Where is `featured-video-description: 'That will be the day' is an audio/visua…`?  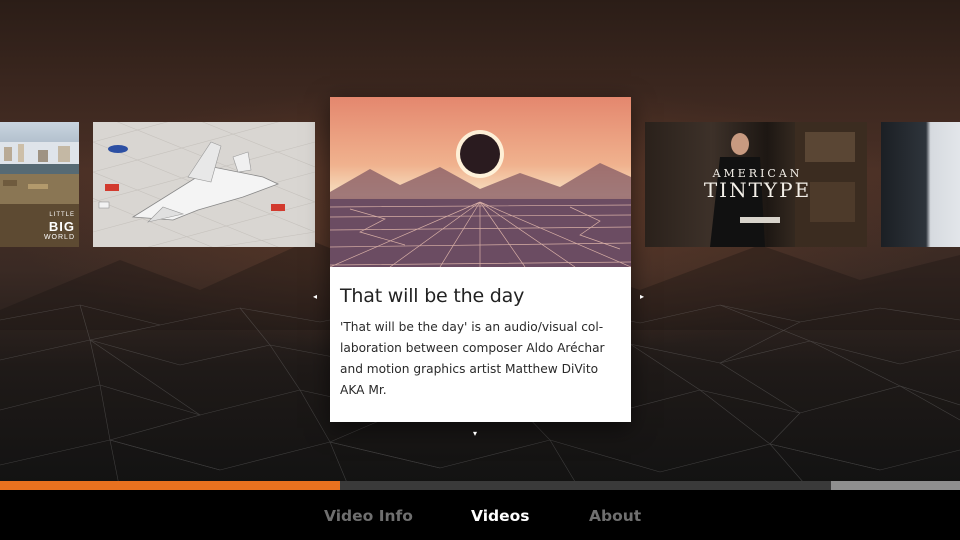
featured-video-description: 'That will be the day' is an audio/visua… is located at coordinates (472, 358).